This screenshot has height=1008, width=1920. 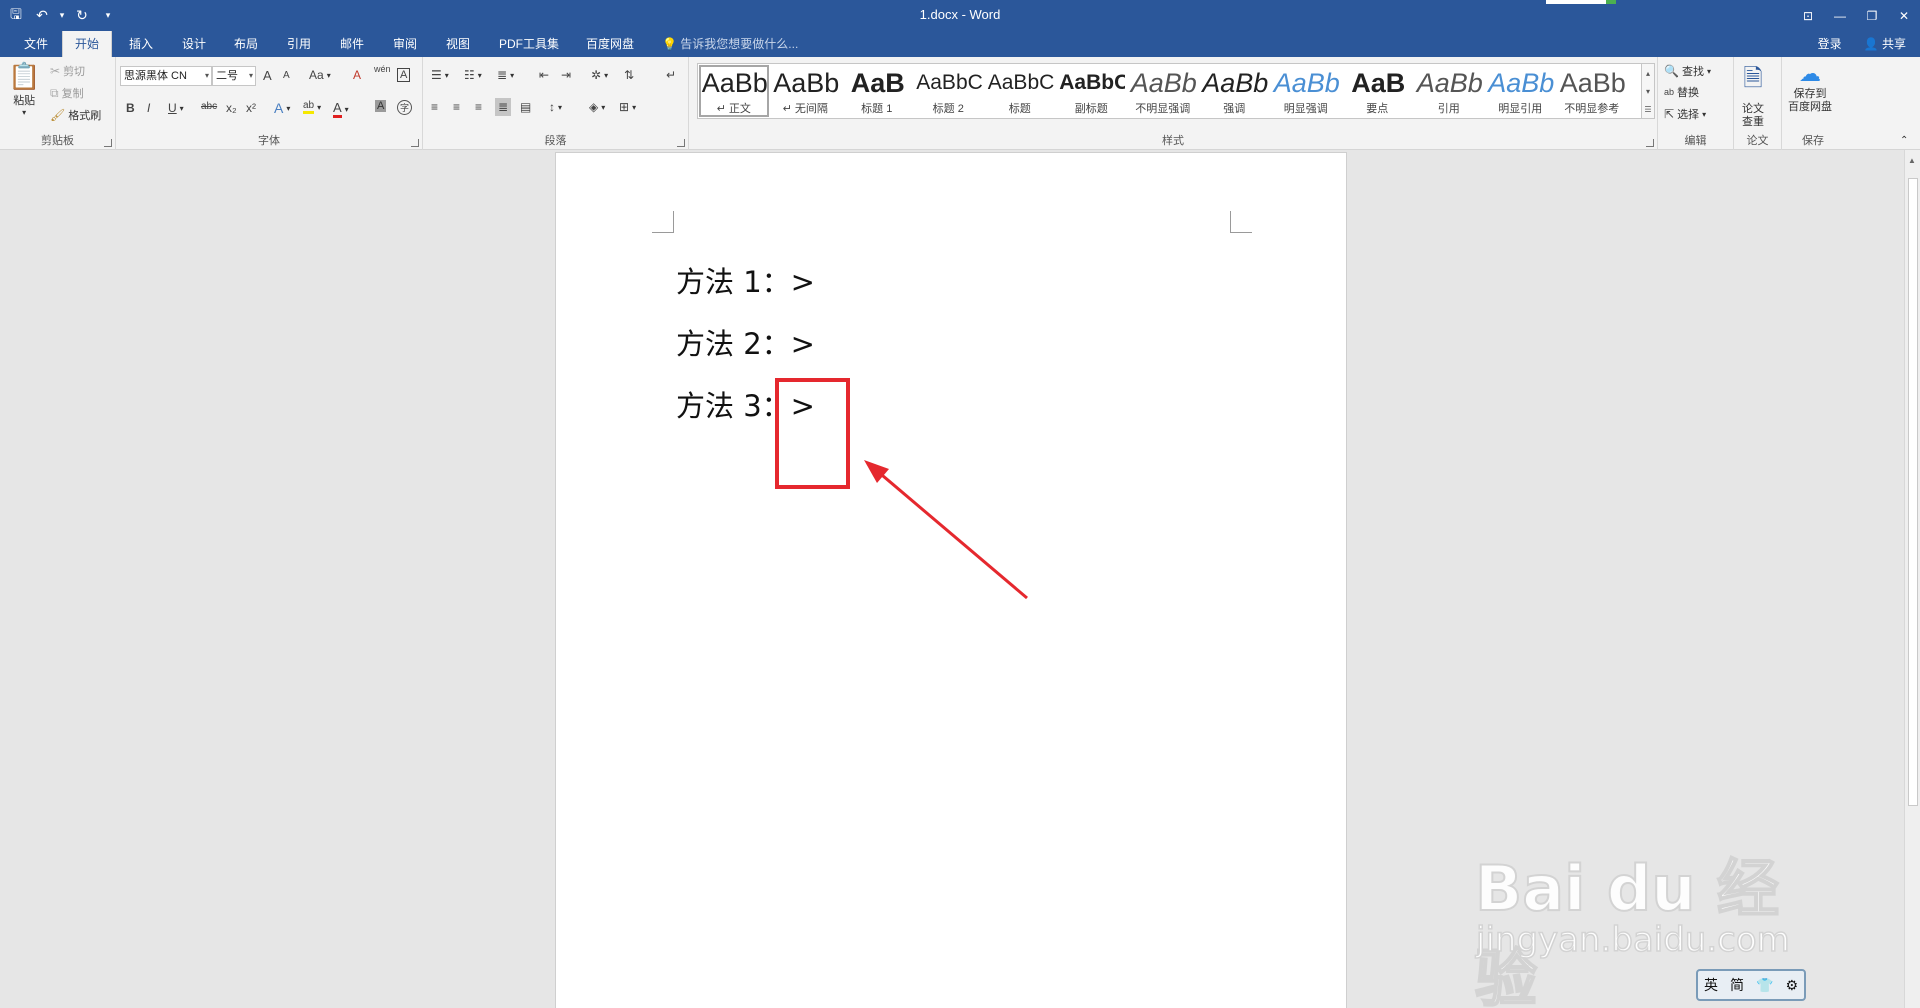 What do you see at coordinates (1808, 15) in the screenshot?
I see `ribbon-options-icon: ⊡` at bounding box center [1808, 15].